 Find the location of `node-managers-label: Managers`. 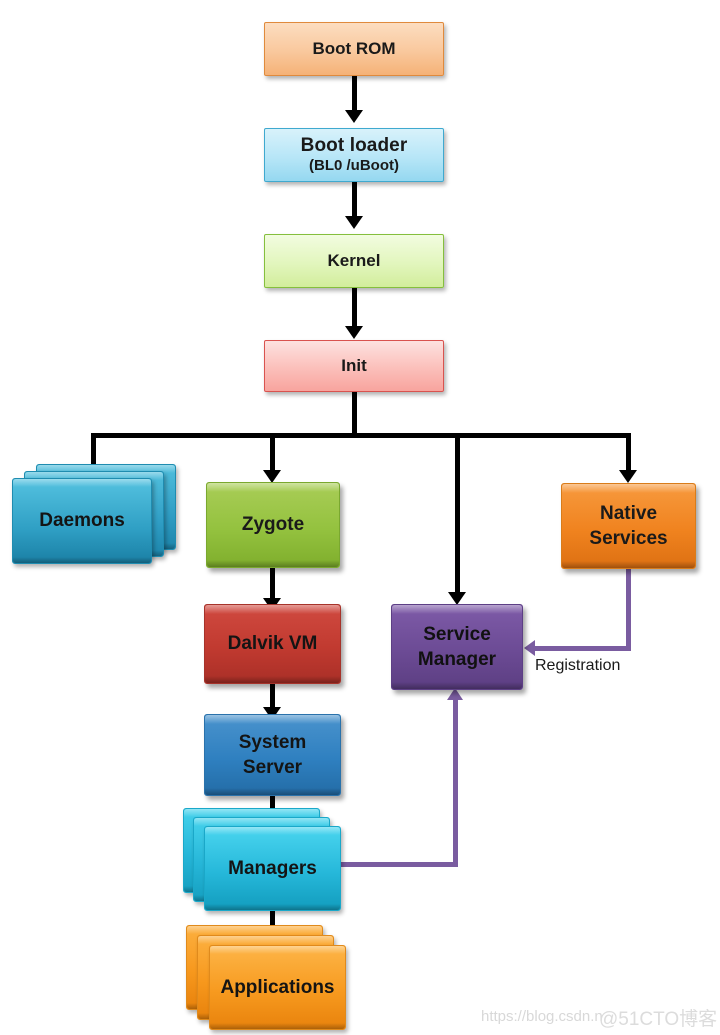

node-managers-label: Managers is located at coordinates (272, 868).